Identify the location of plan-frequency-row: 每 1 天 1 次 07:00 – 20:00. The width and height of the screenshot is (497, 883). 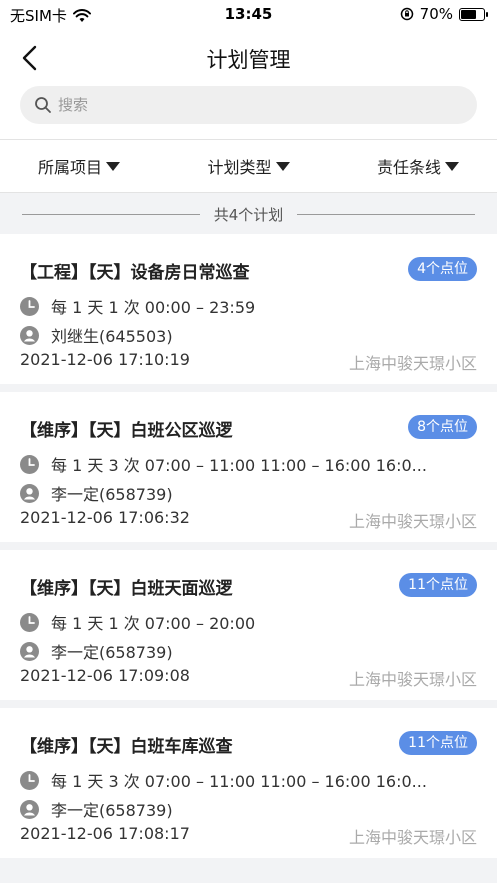
(250, 622).